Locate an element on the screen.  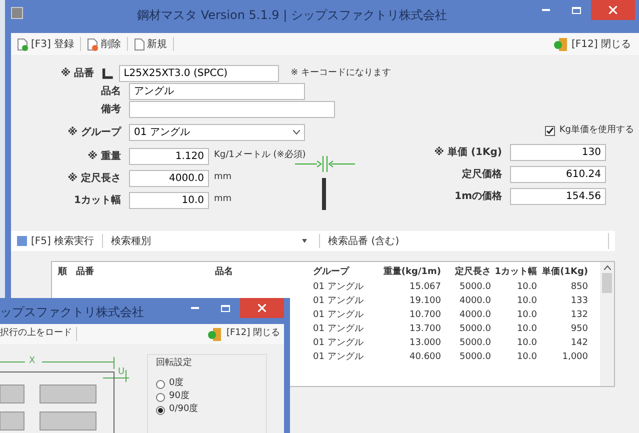
rotation-radio: 90度 is located at coordinates (207, 397).